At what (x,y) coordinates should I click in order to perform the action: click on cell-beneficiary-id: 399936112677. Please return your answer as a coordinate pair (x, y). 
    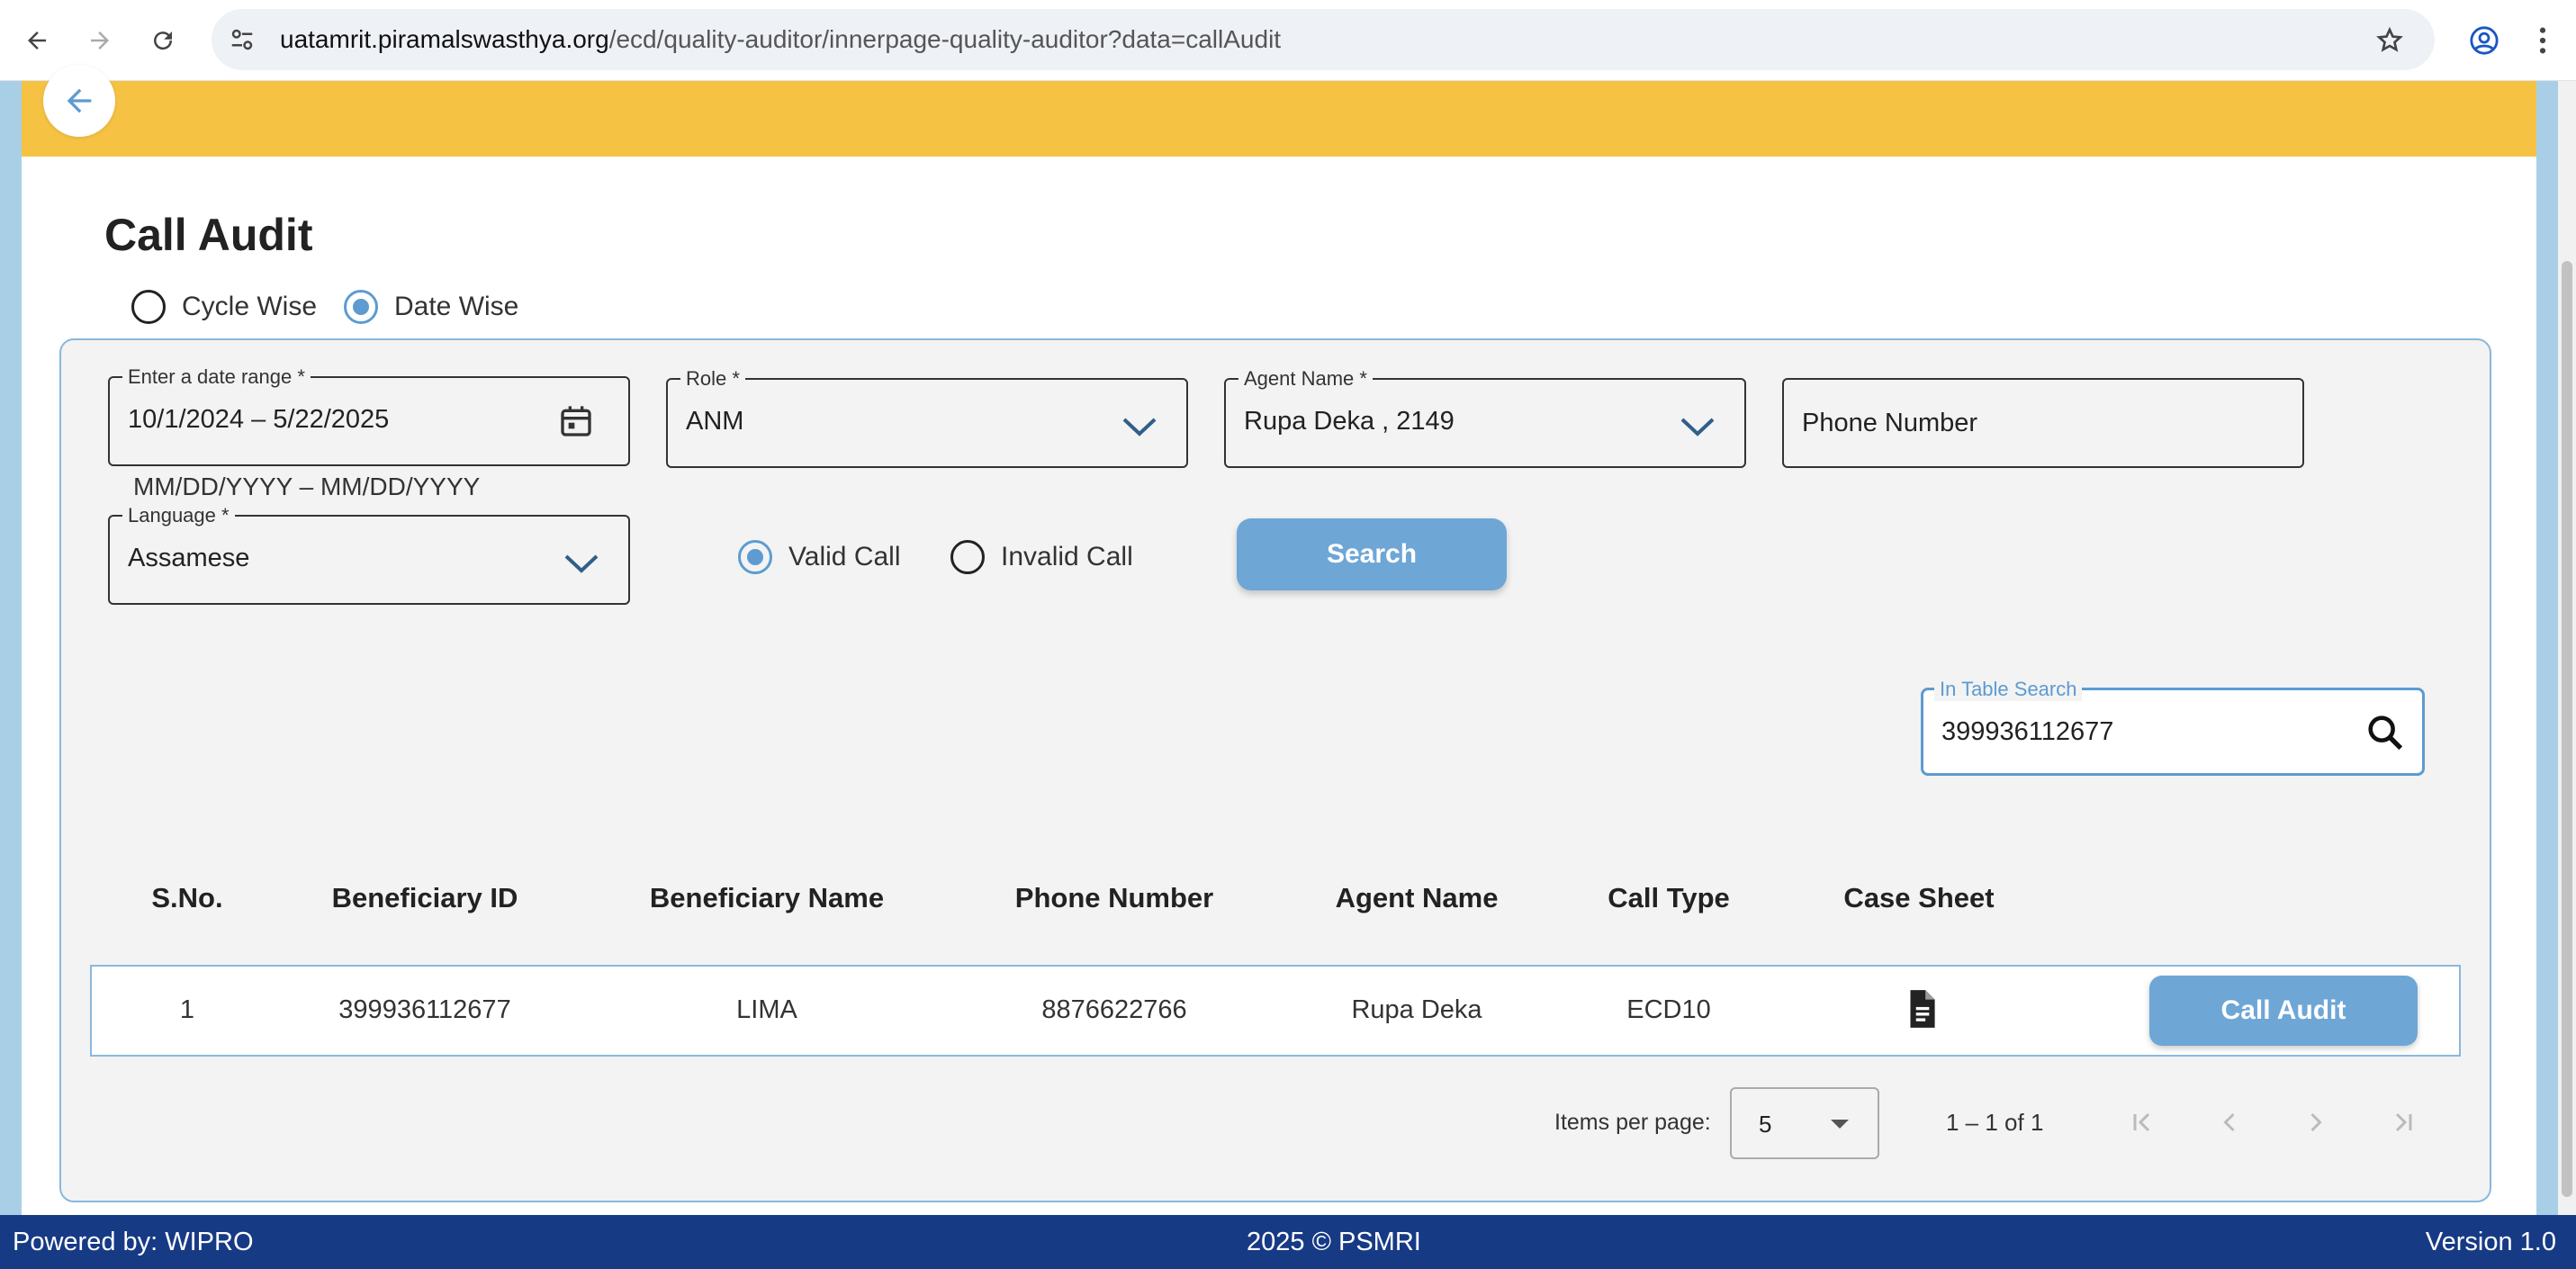
    Looking at the image, I should click on (424, 1010).